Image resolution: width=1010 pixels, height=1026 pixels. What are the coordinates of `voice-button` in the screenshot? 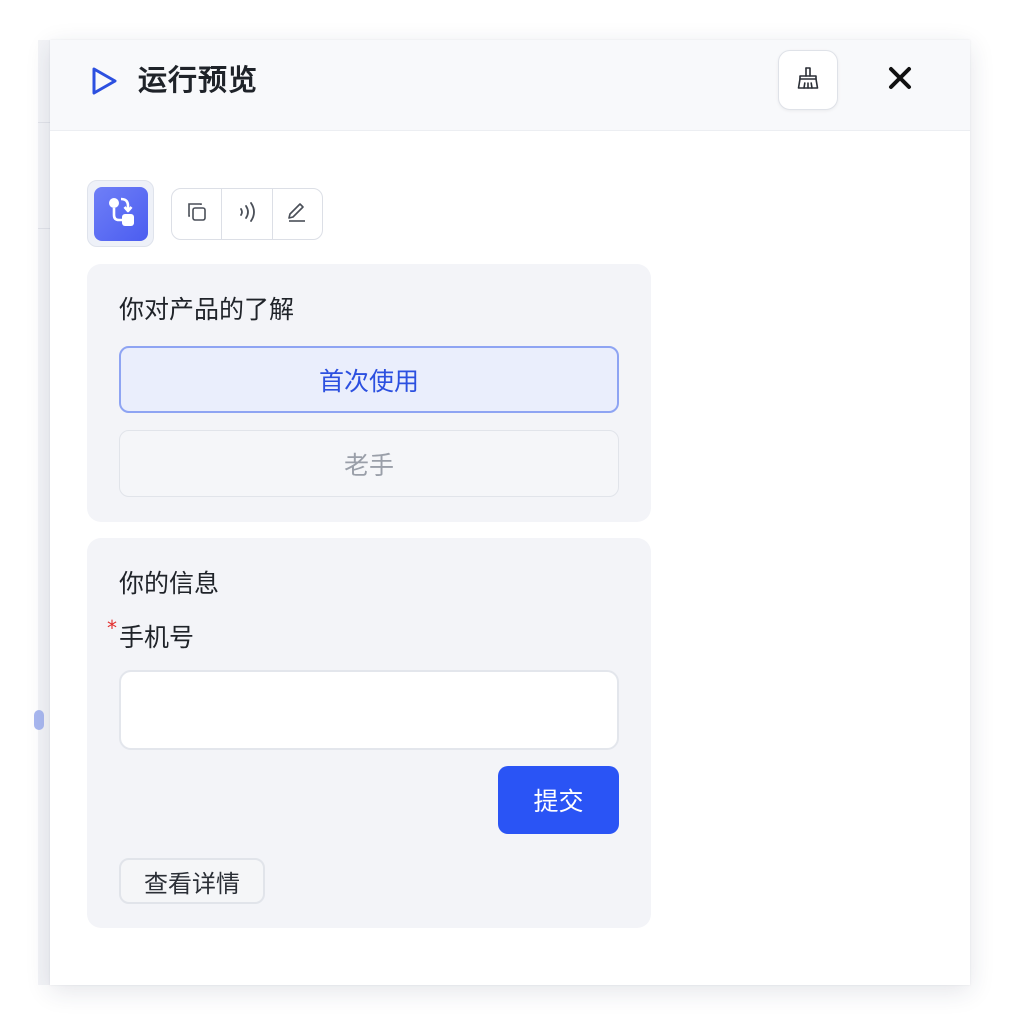 It's located at (246, 214).